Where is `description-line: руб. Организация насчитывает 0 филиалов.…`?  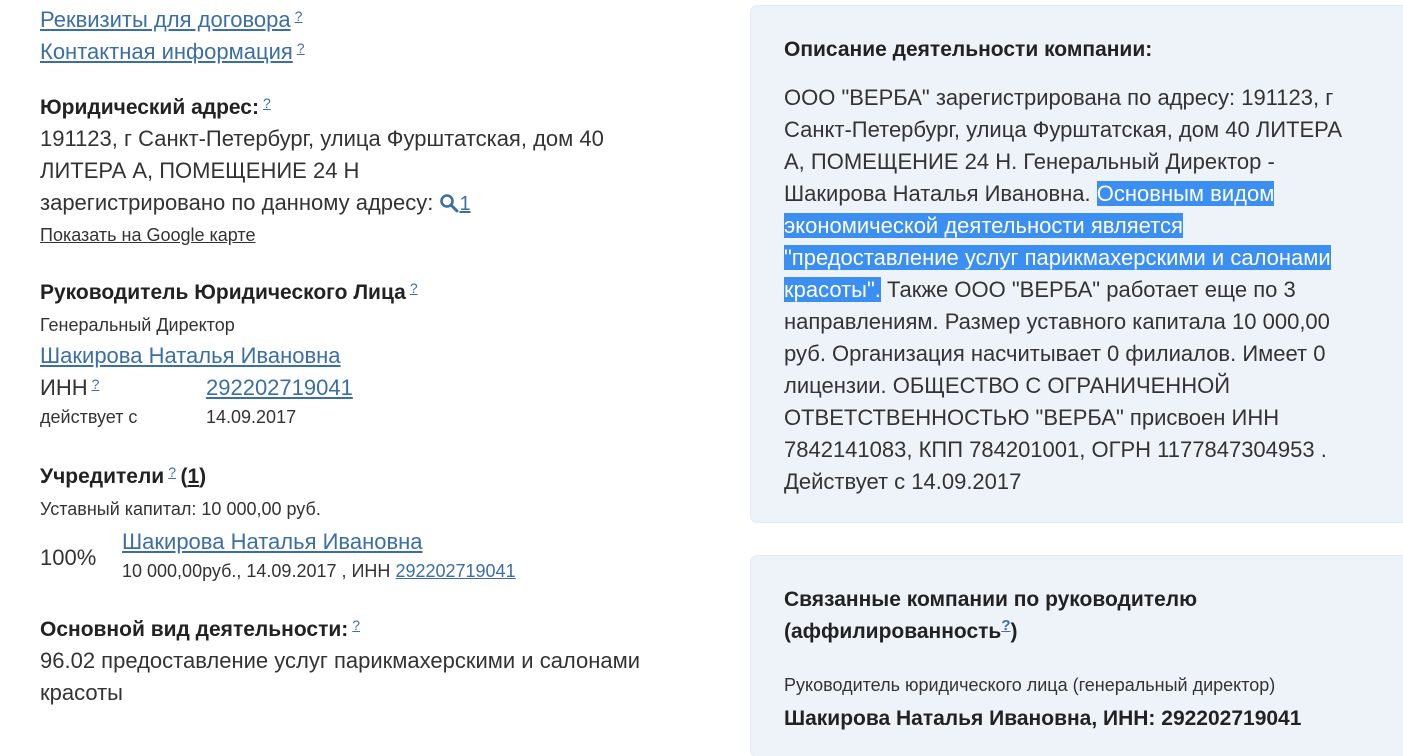 description-line: руб. Организация насчитывает 0 филиалов.… is located at coordinates (1055, 353).